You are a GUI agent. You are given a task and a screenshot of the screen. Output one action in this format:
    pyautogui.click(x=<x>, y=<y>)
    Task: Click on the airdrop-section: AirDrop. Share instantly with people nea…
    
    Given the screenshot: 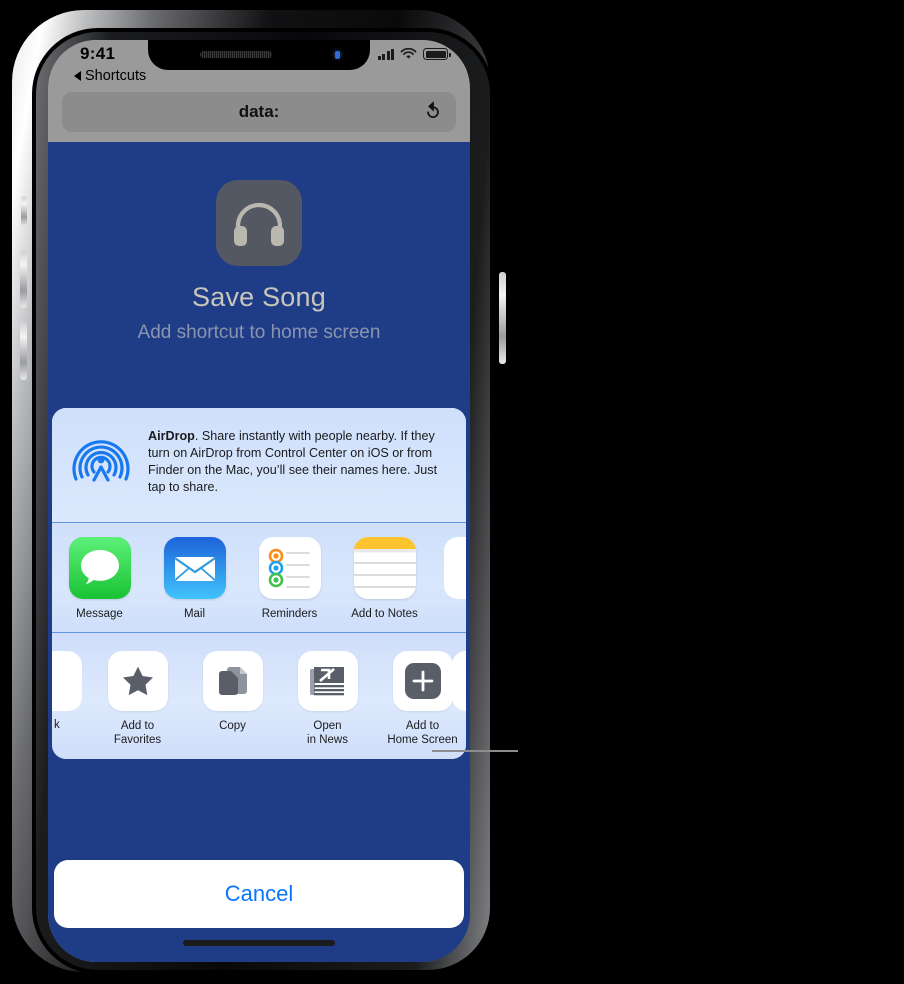 What is the action you would take?
    pyautogui.click(x=259, y=465)
    